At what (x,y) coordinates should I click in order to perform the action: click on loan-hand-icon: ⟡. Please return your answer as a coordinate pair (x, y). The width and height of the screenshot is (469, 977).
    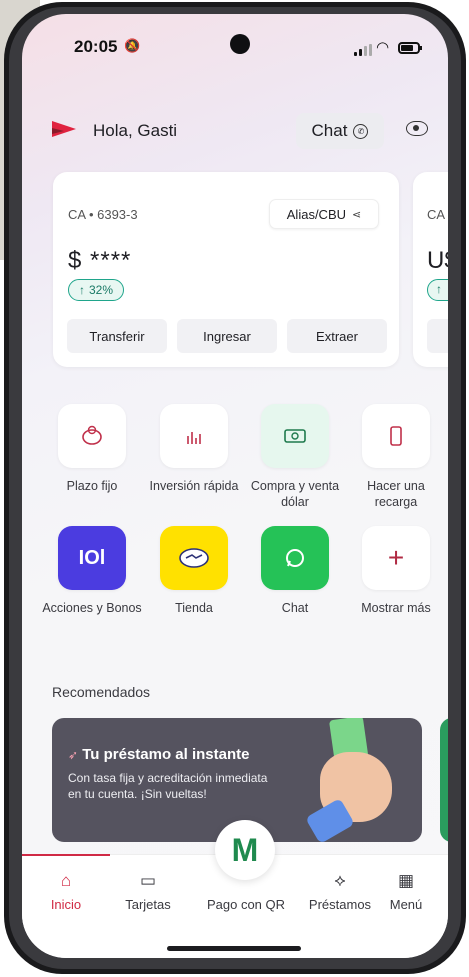
    Looking at the image, I should click on (340, 880).